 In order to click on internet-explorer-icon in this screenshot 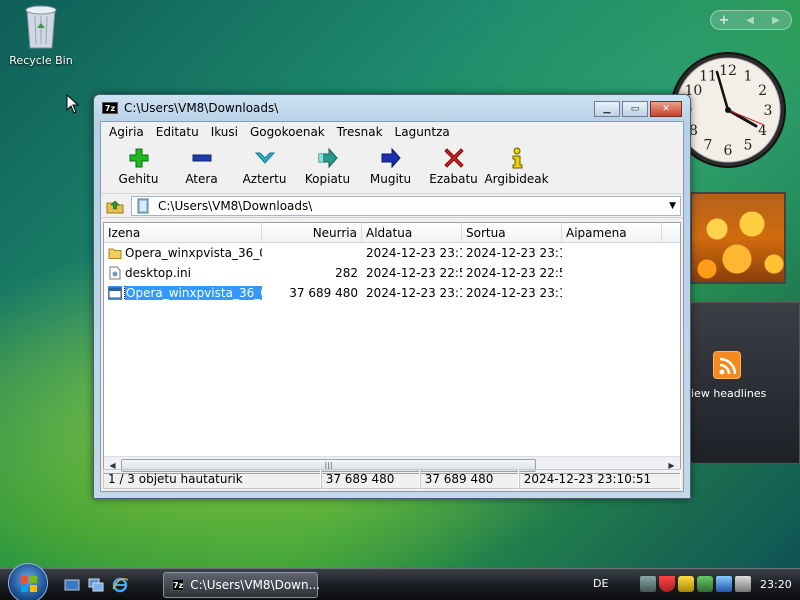, I will do `click(120, 585)`.